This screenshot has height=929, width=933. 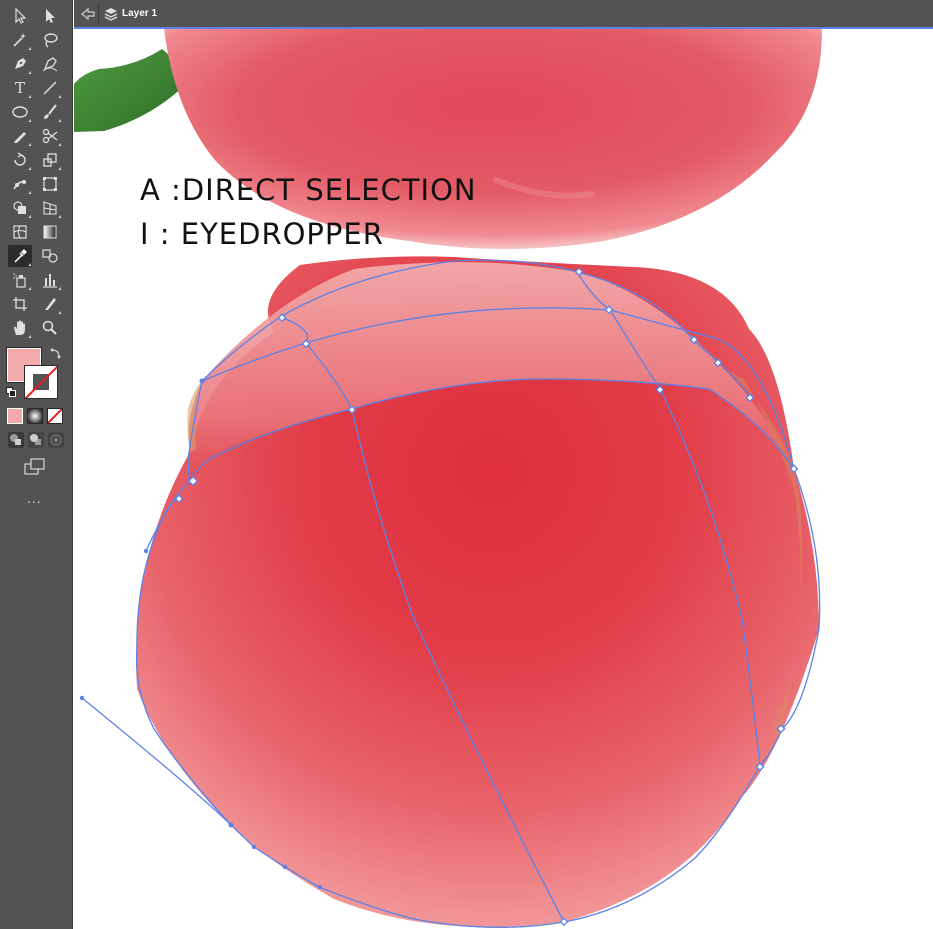 I want to click on gradient-mode-button, so click(x=35, y=416).